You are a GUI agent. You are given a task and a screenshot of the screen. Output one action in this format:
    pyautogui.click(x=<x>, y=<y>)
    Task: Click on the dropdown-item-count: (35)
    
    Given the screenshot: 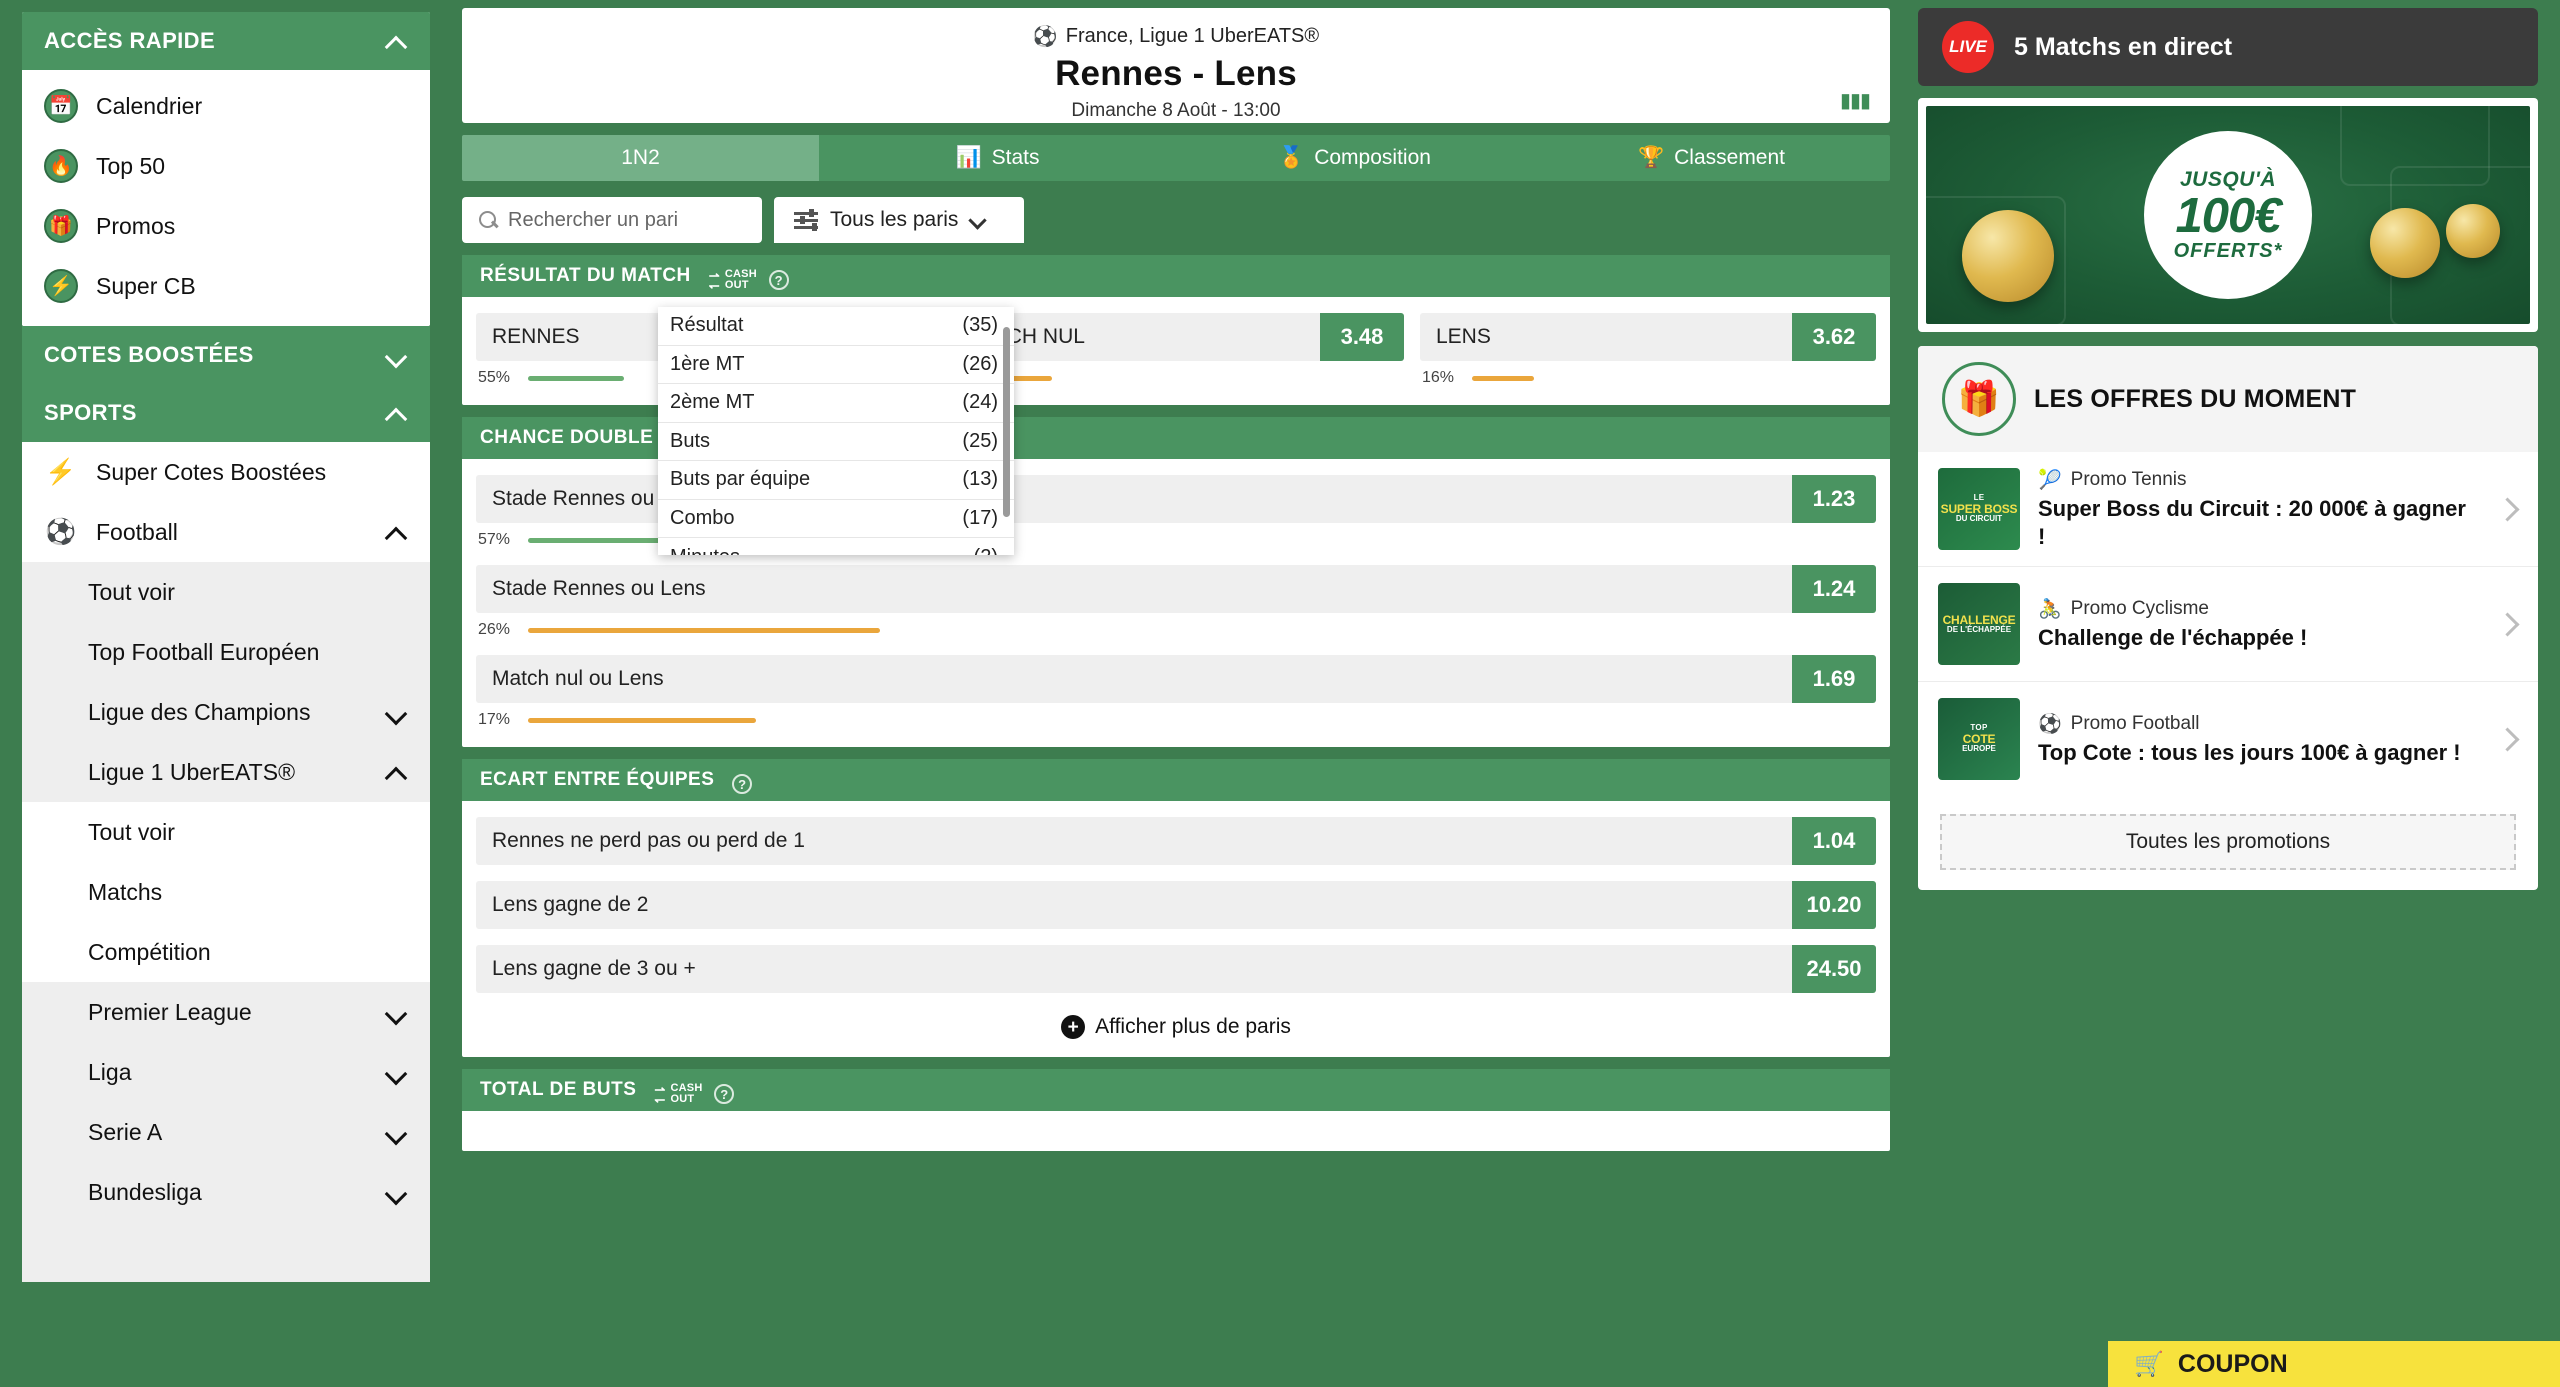 What is the action you would take?
    pyautogui.click(x=980, y=325)
    